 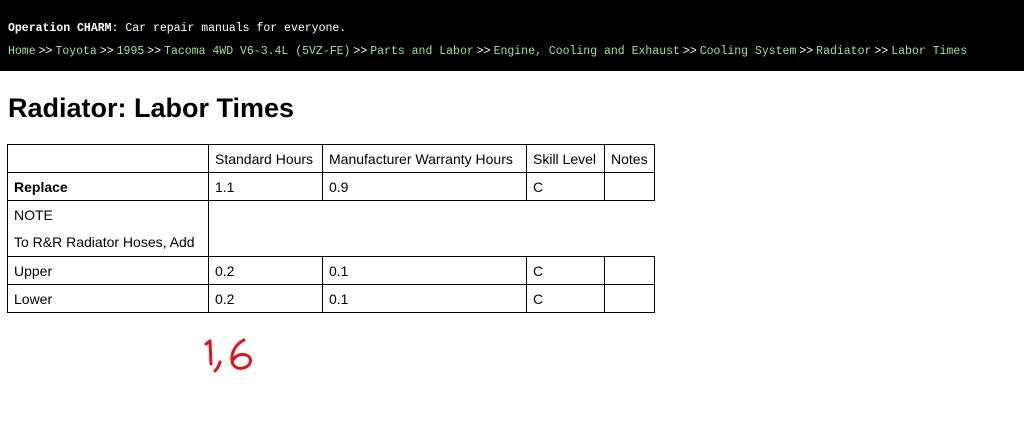 What do you see at coordinates (424, 186) in the screenshot?
I see `cell-warranty-hours: 0.9` at bounding box center [424, 186].